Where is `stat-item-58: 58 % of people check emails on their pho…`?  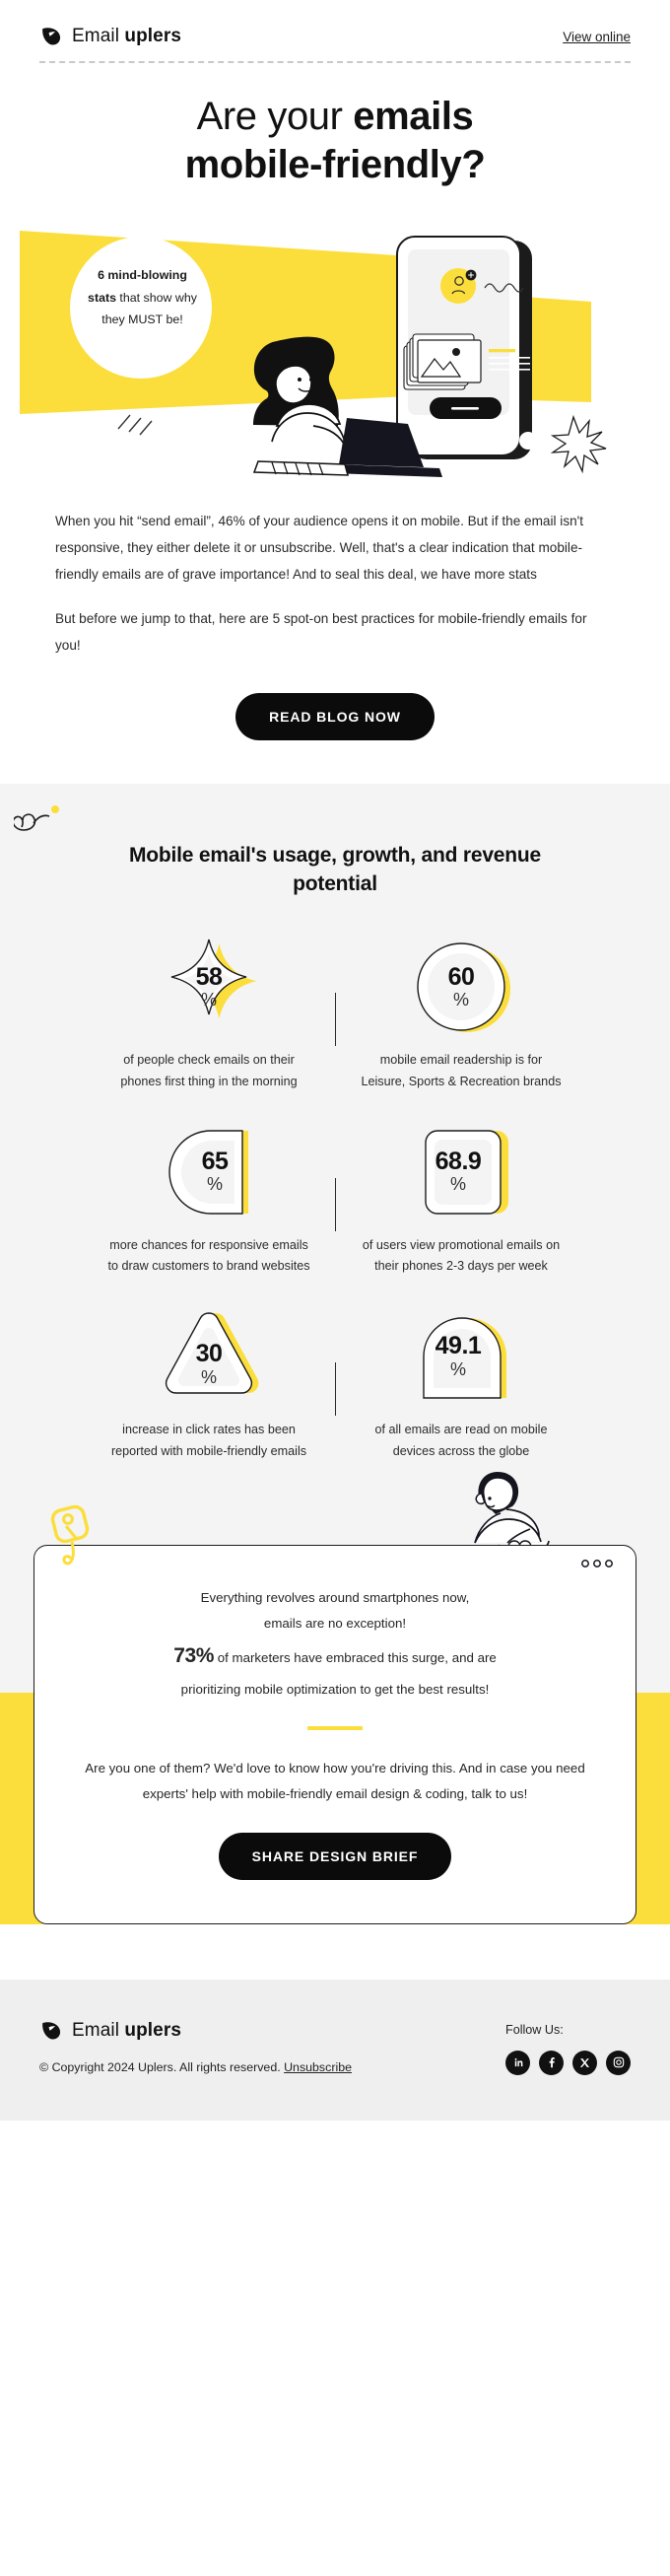 stat-item-58: 58 % of people check emails on their pho… is located at coordinates (210, 1012).